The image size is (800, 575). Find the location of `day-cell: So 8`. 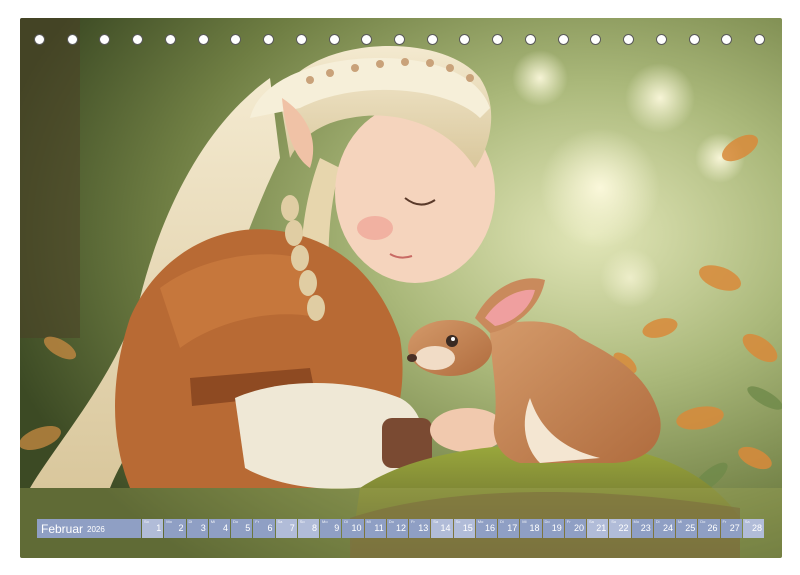

day-cell: So 8 is located at coordinates (308, 528).